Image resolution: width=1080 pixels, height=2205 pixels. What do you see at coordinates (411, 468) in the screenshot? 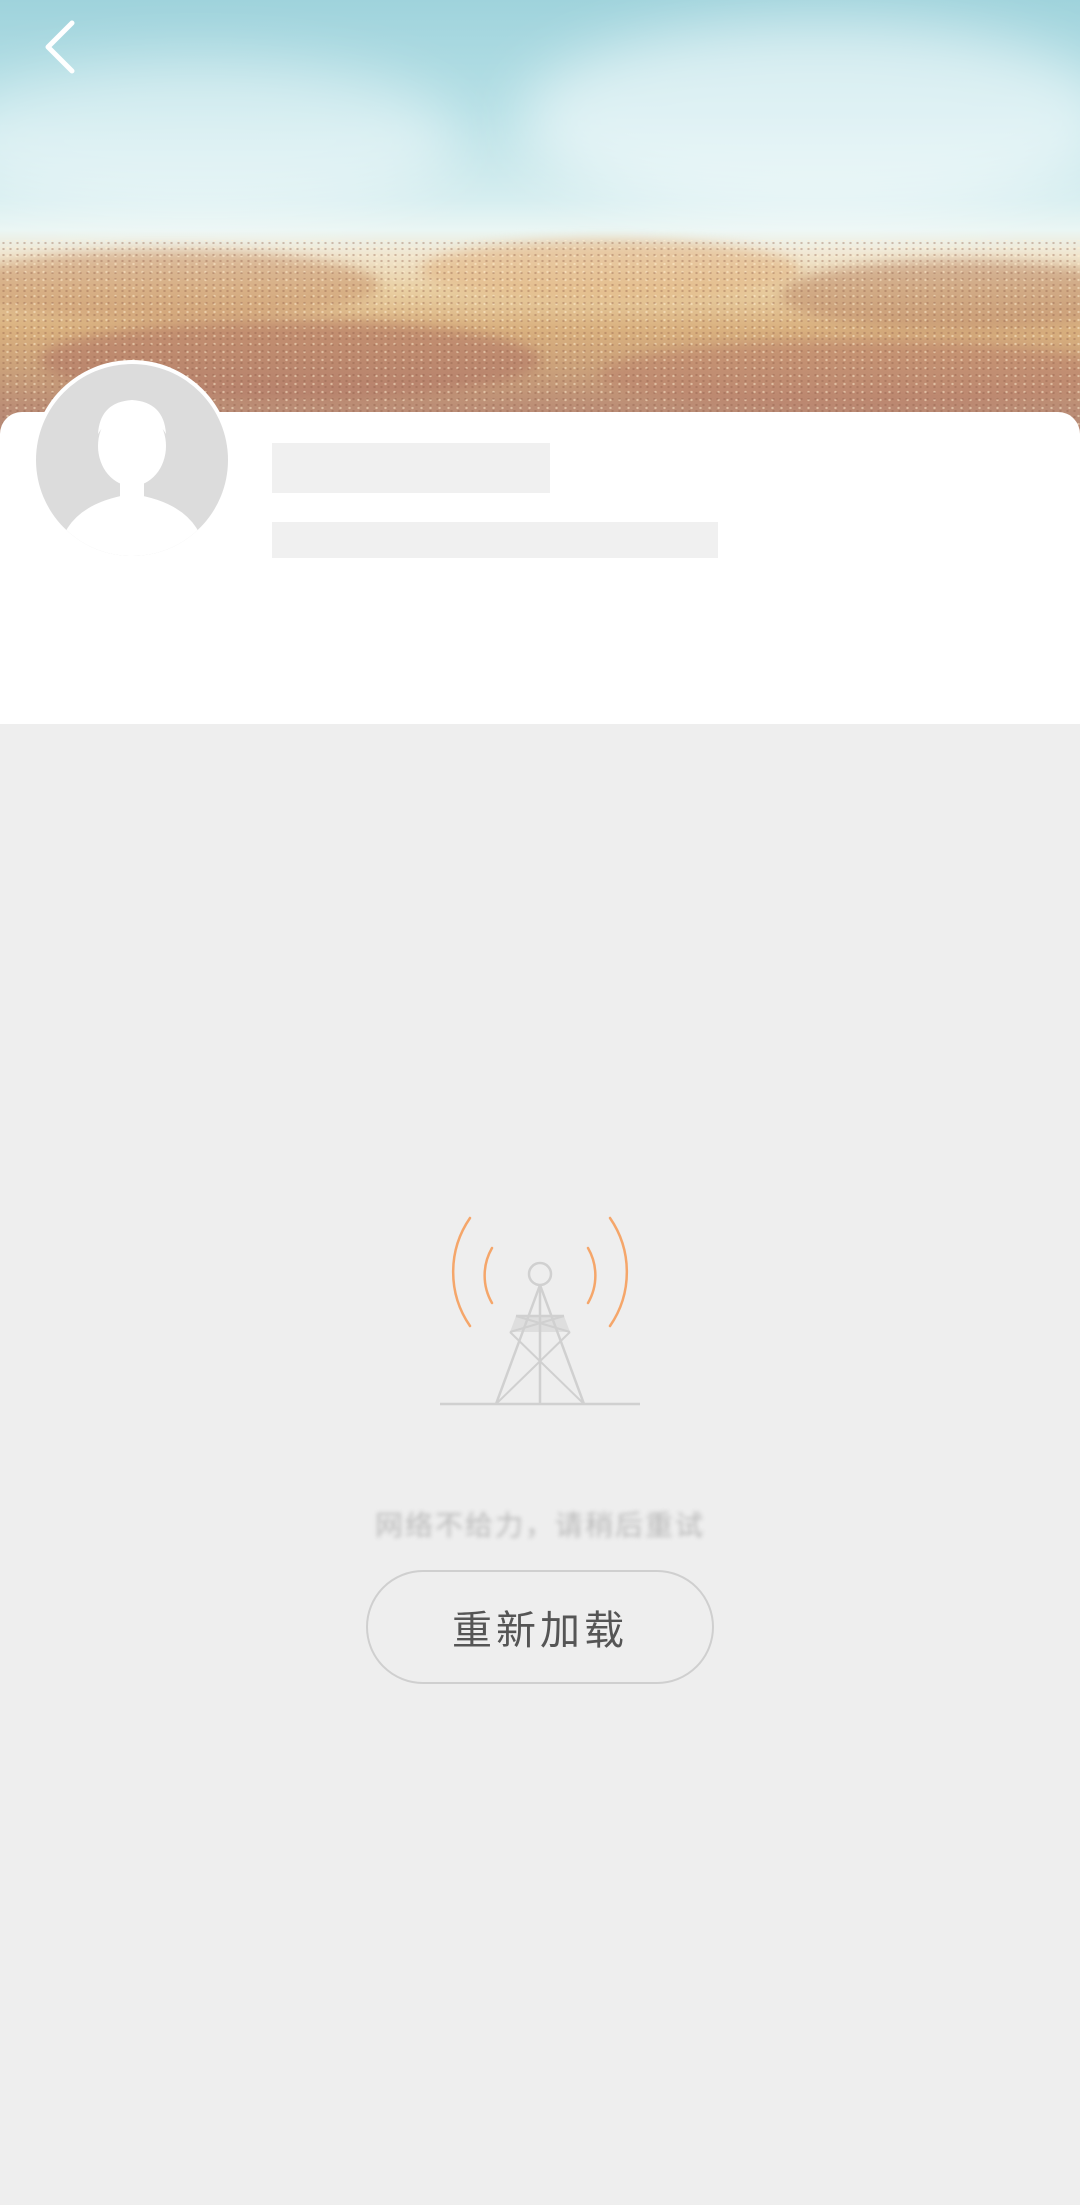
I see `profile-name-placeholder` at bounding box center [411, 468].